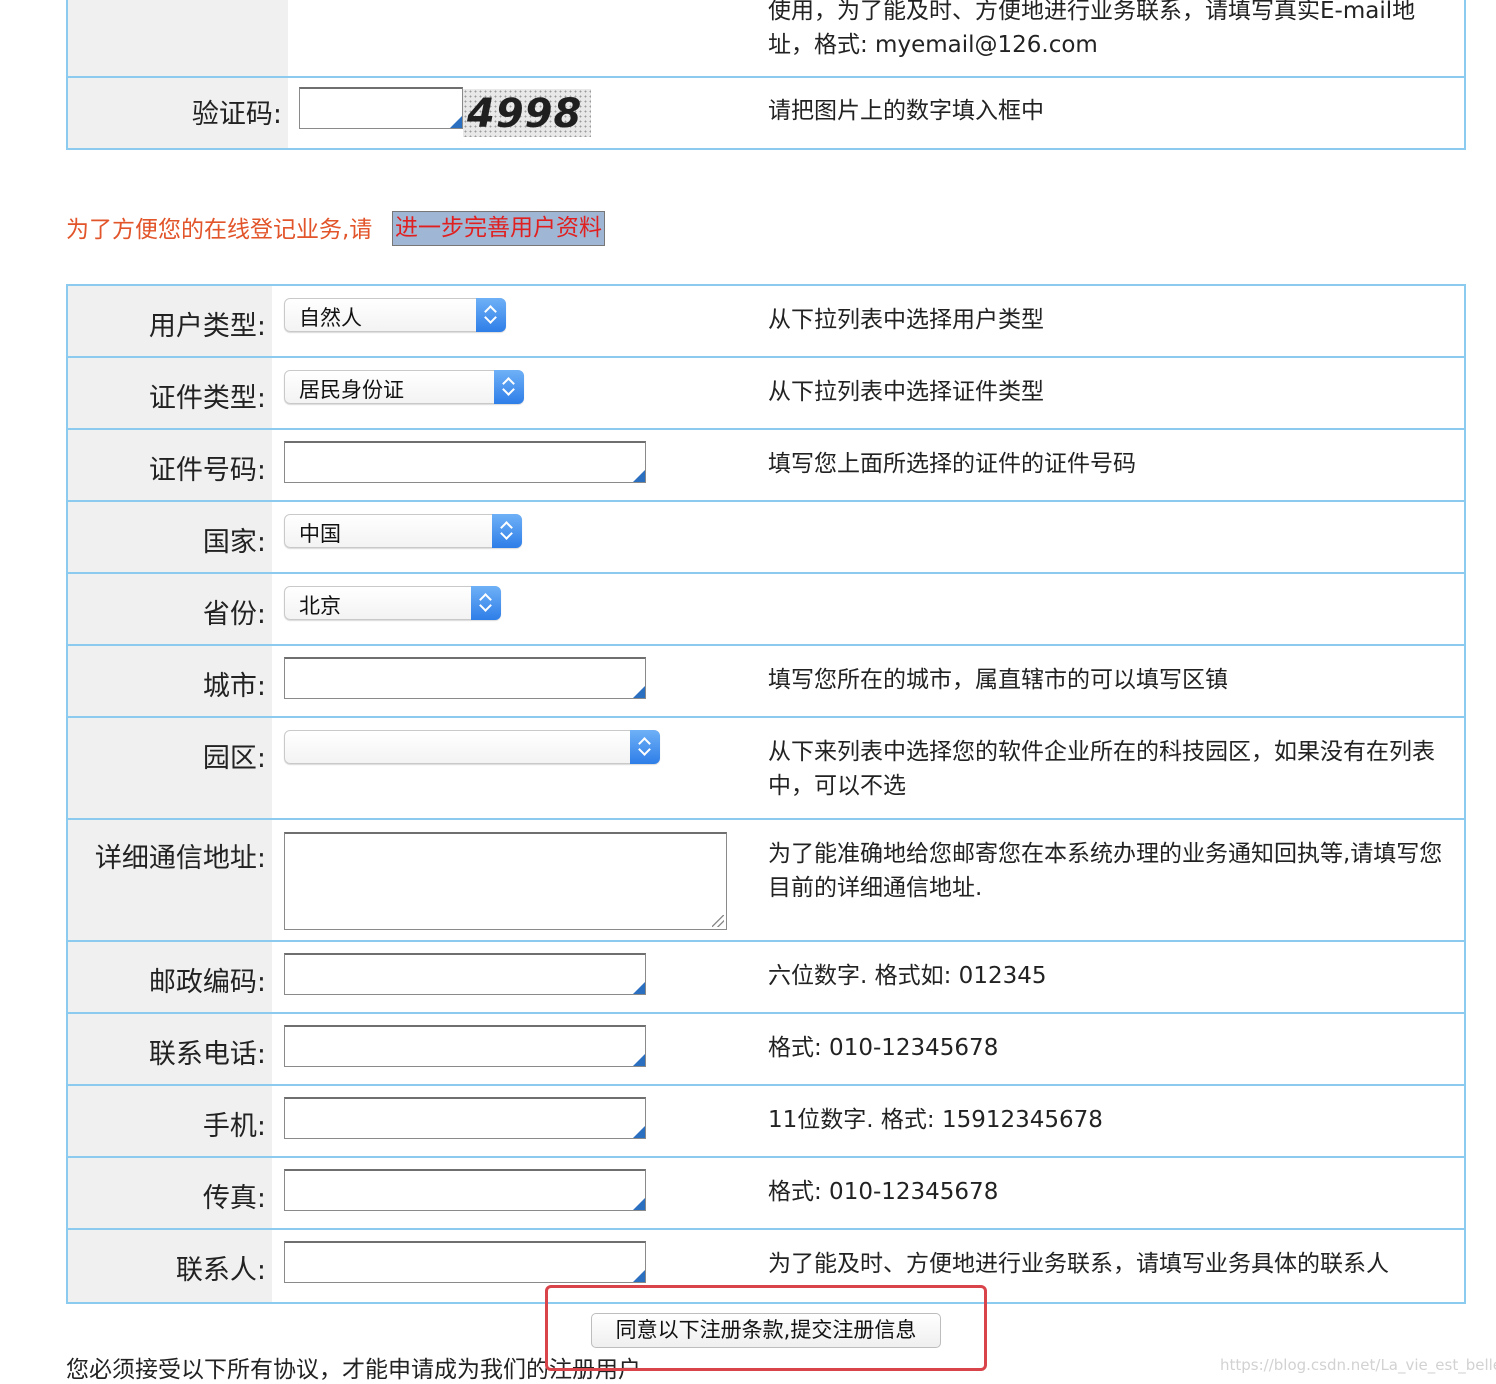 The image size is (1496, 1384). I want to click on watermark: https://blog.csdn.net/La_vie_est_belle, so click(1358, 1365).